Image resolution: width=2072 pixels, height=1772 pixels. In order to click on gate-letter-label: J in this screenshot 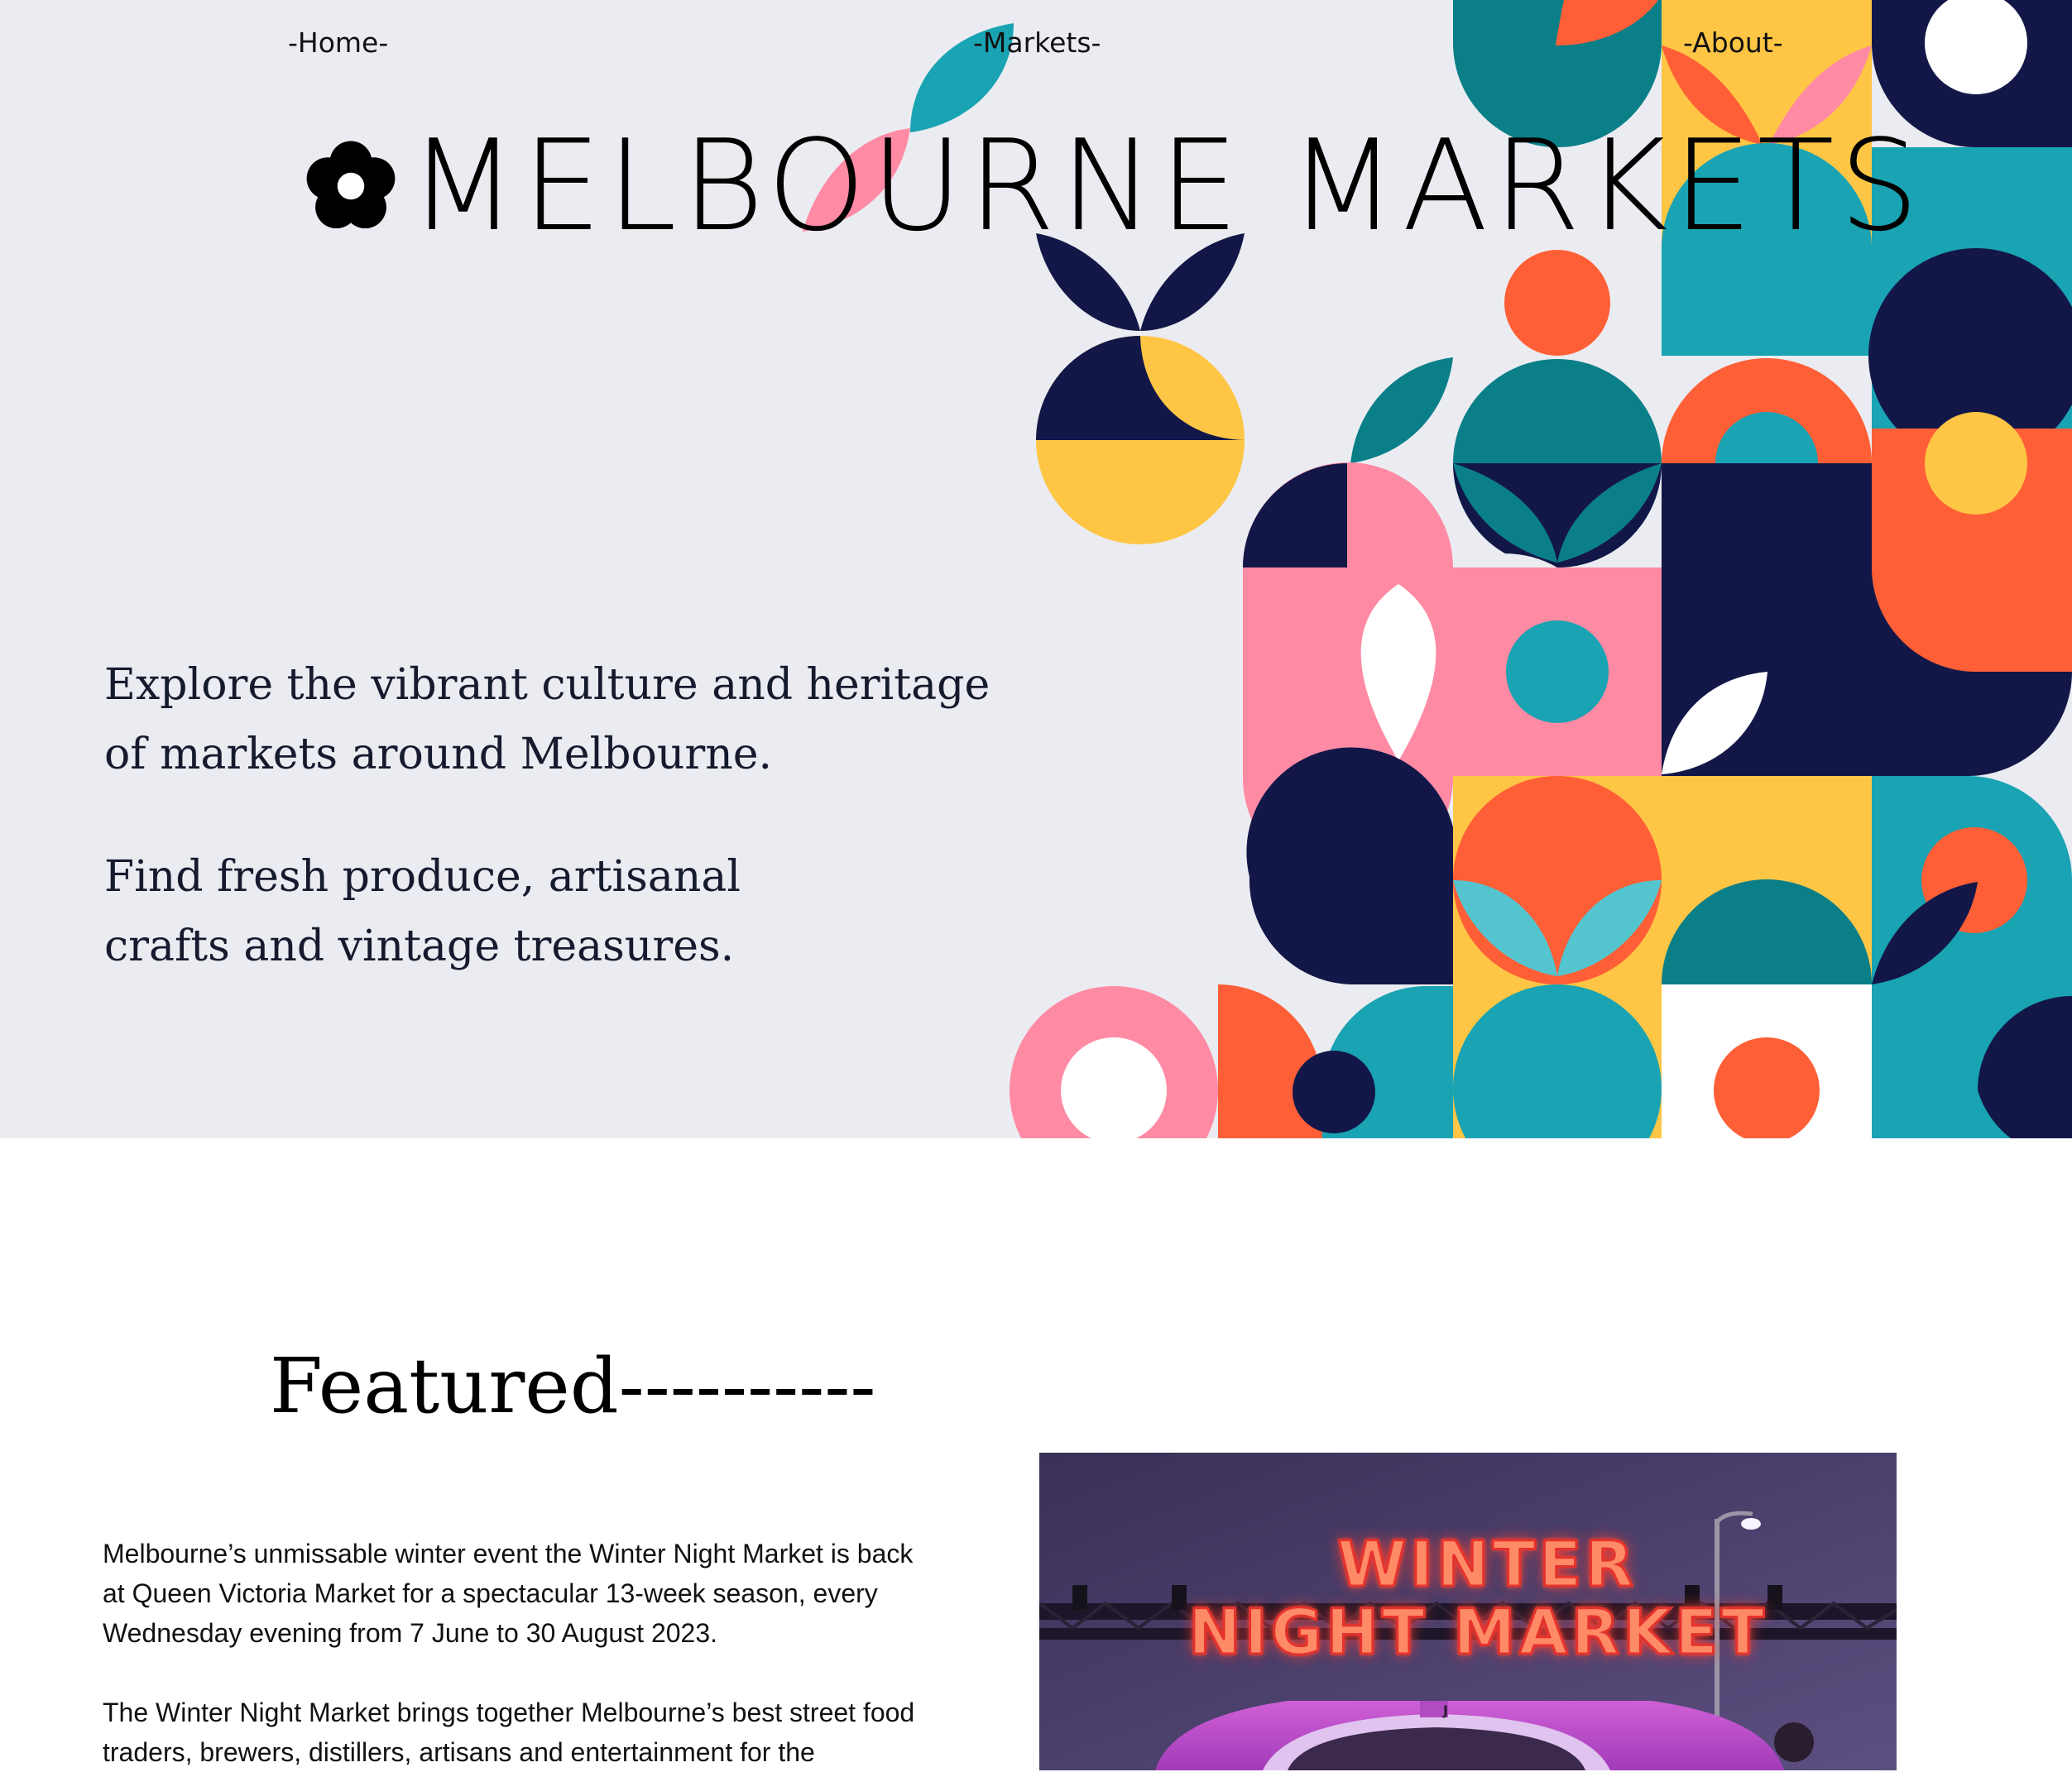, I will do `click(1445, 1710)`.